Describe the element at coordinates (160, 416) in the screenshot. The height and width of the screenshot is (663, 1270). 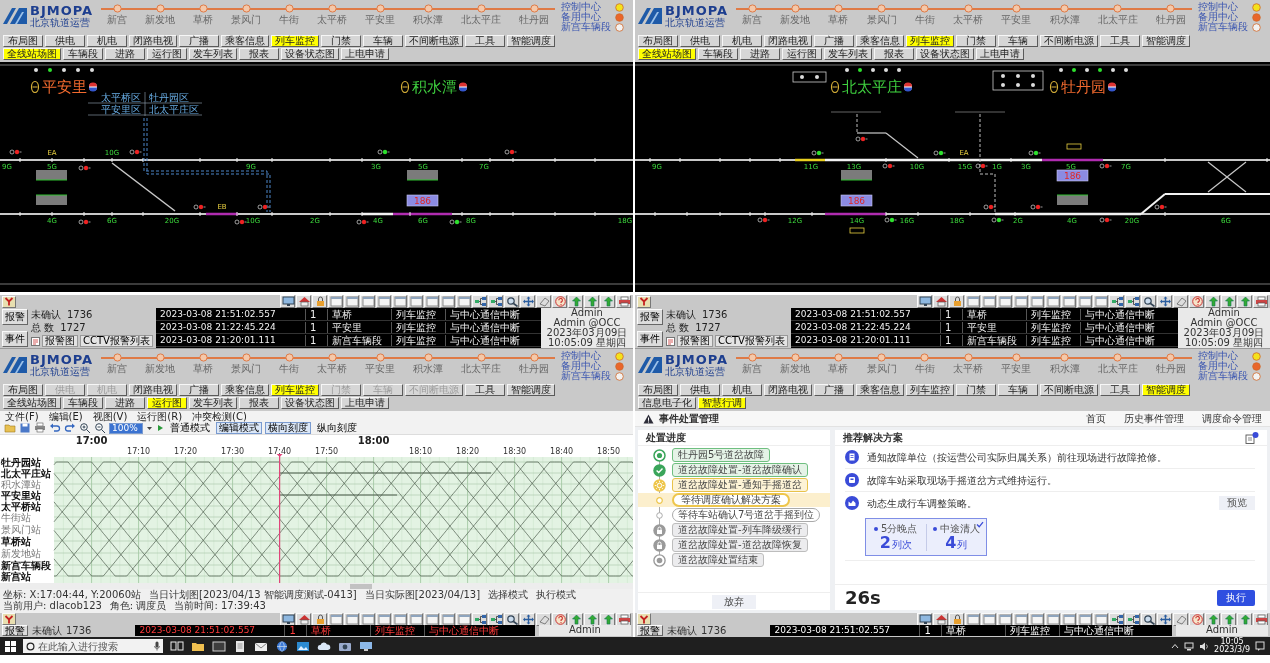
I see `menu-item: 运行图(R)` at that location.